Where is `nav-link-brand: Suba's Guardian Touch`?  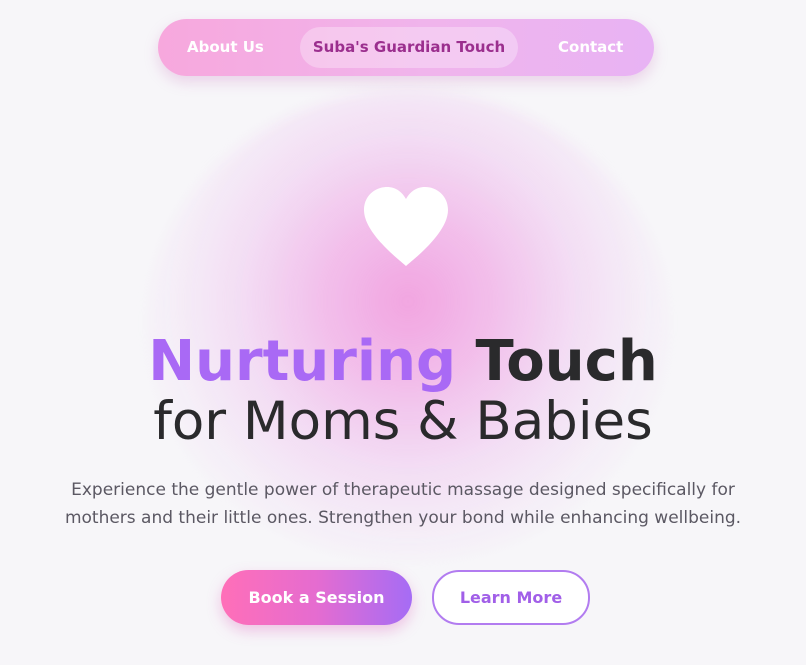
nav-link-brand: Suba's Guardian Touch is located at coordinates (409, 47).